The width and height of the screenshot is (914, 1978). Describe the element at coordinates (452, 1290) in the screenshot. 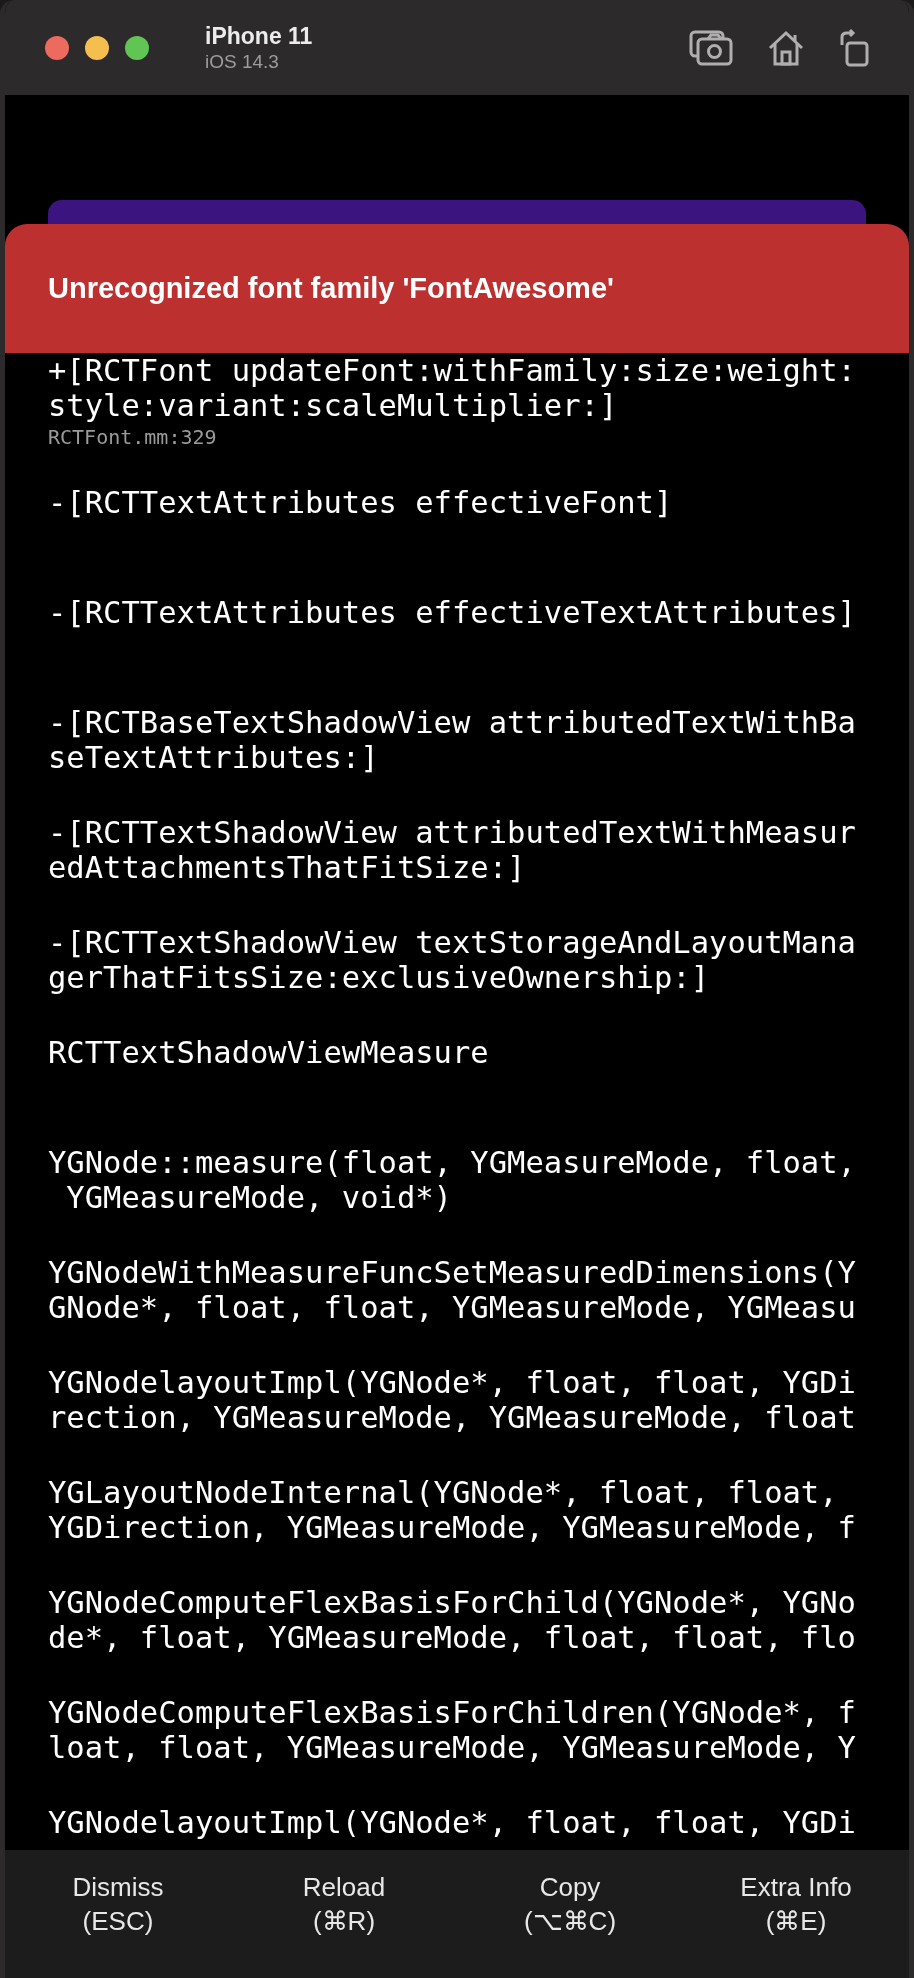

I see `stack-frame-text: YGNodeWithMeasureFuncSetMeasuredDimensions(Y GNode*, float, float, YGMeasureMode, YGMeasu` at that location.